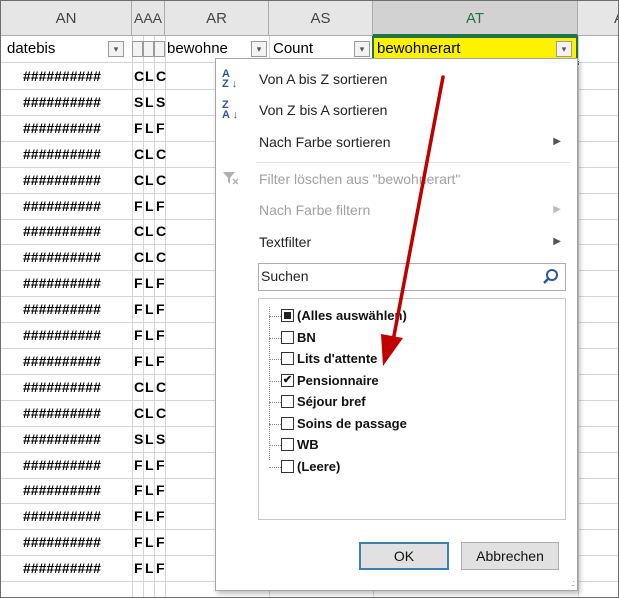 The width and height of the screenshot is (619, 598). I want to click on filter-list-item: WB, so click(294, 444).